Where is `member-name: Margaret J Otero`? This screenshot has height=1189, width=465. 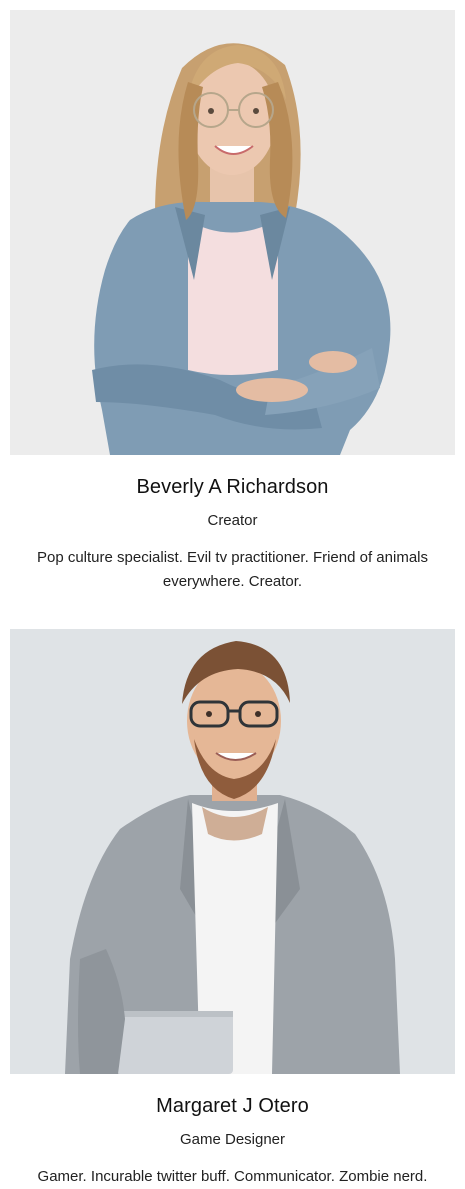
member-name: Margaret J Otero is located at coordinates (232, 1106).